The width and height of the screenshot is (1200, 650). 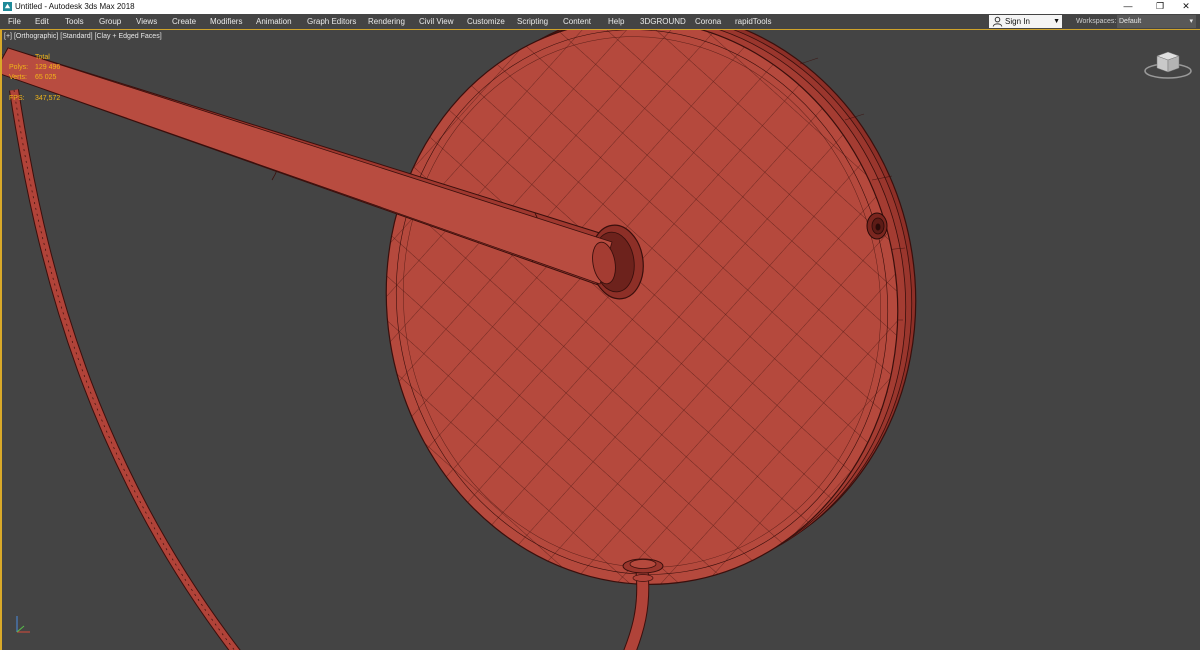 What do you see at coordinates (18, 77) in the screenshot?
I see `stats-verts-label: Verts:` at bounding box center [18, 77].